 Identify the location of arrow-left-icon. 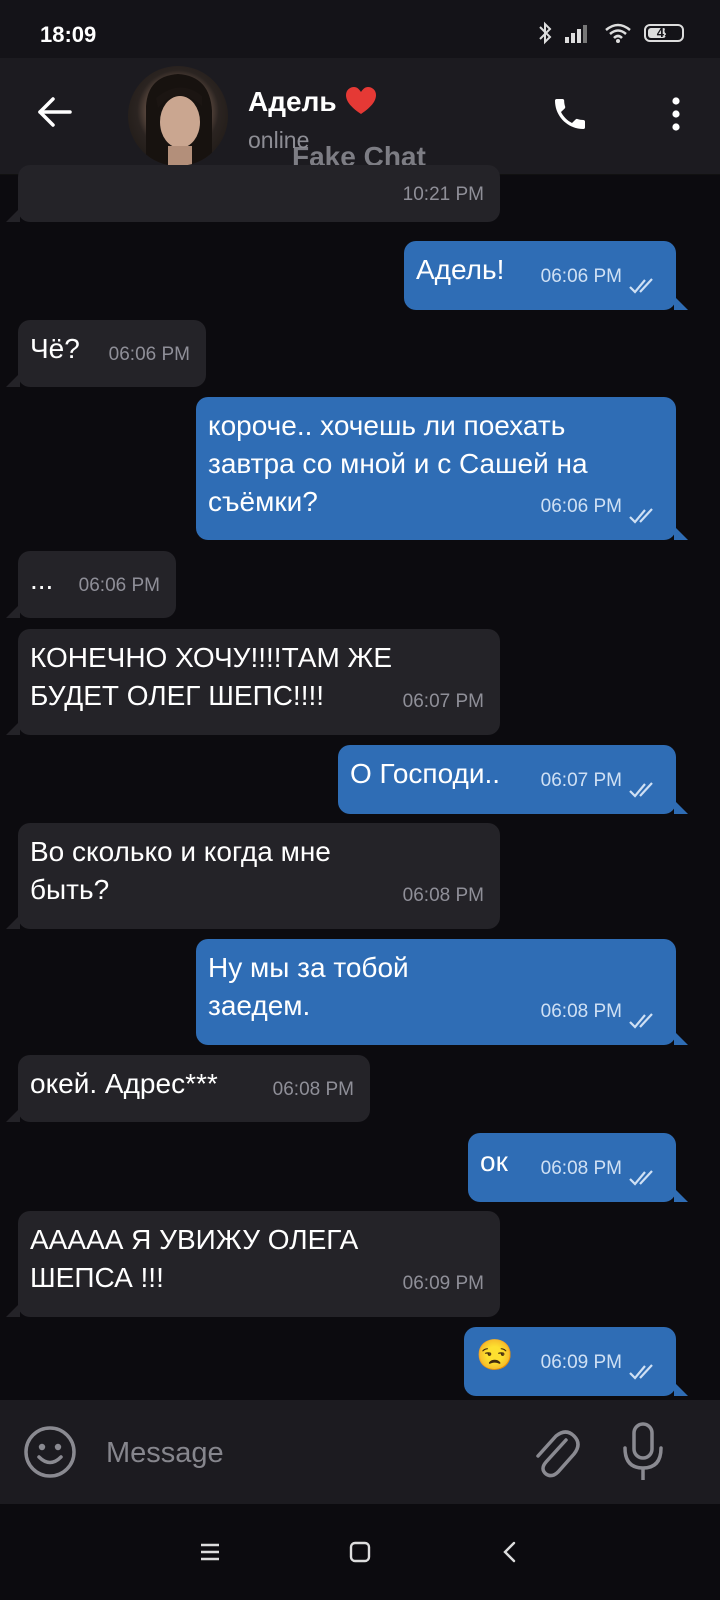
(55, 112).